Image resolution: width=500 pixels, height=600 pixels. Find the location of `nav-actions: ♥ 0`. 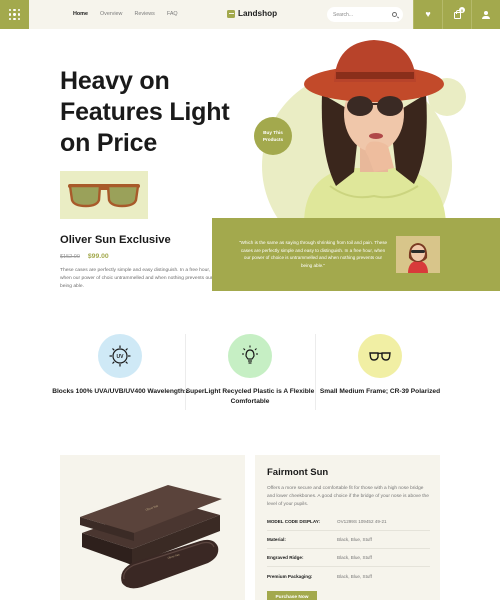

nav-actions: ♥ 0 is located at coordinates (456, 14).